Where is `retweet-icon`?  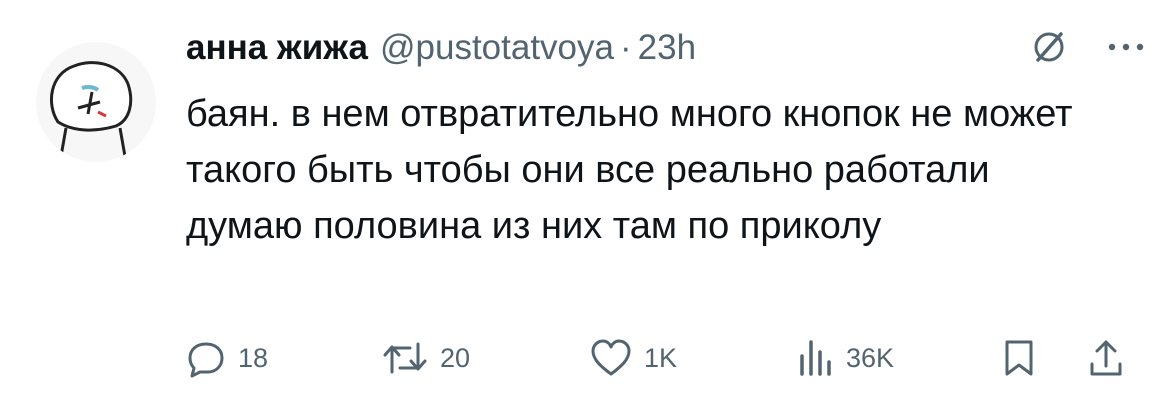 retweet-icon is located at coordinates (405, 358).